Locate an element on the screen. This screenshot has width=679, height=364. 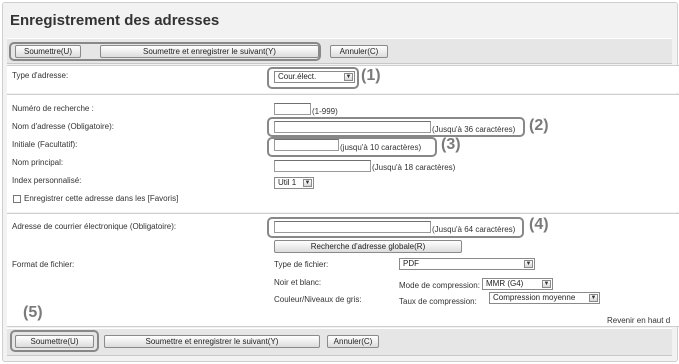
cancel-button-top: Annuler(C) is located at coordinates (359, 51).